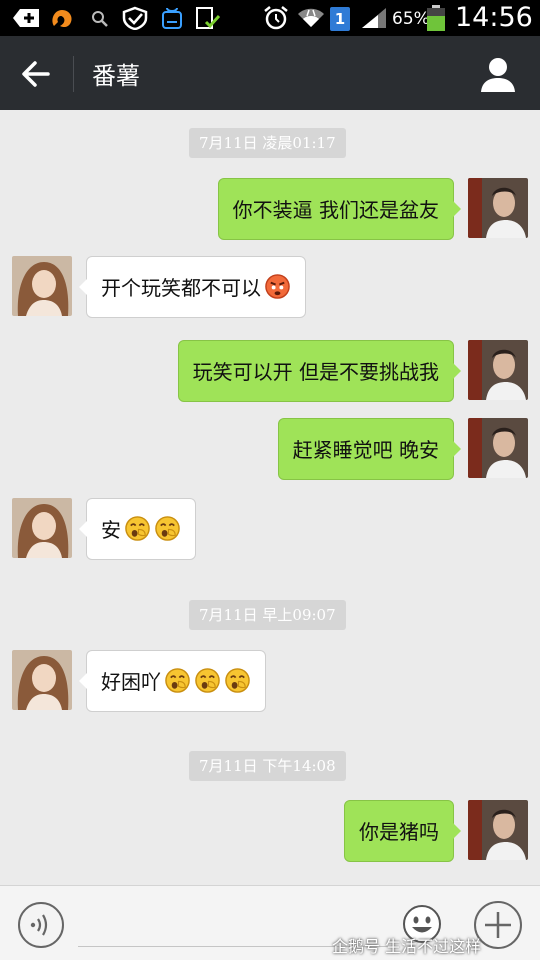 The image size is (540, 960). Describe the element at coordinates (135, 18) in the screenshot. I see `shield-check-icon` at that location.